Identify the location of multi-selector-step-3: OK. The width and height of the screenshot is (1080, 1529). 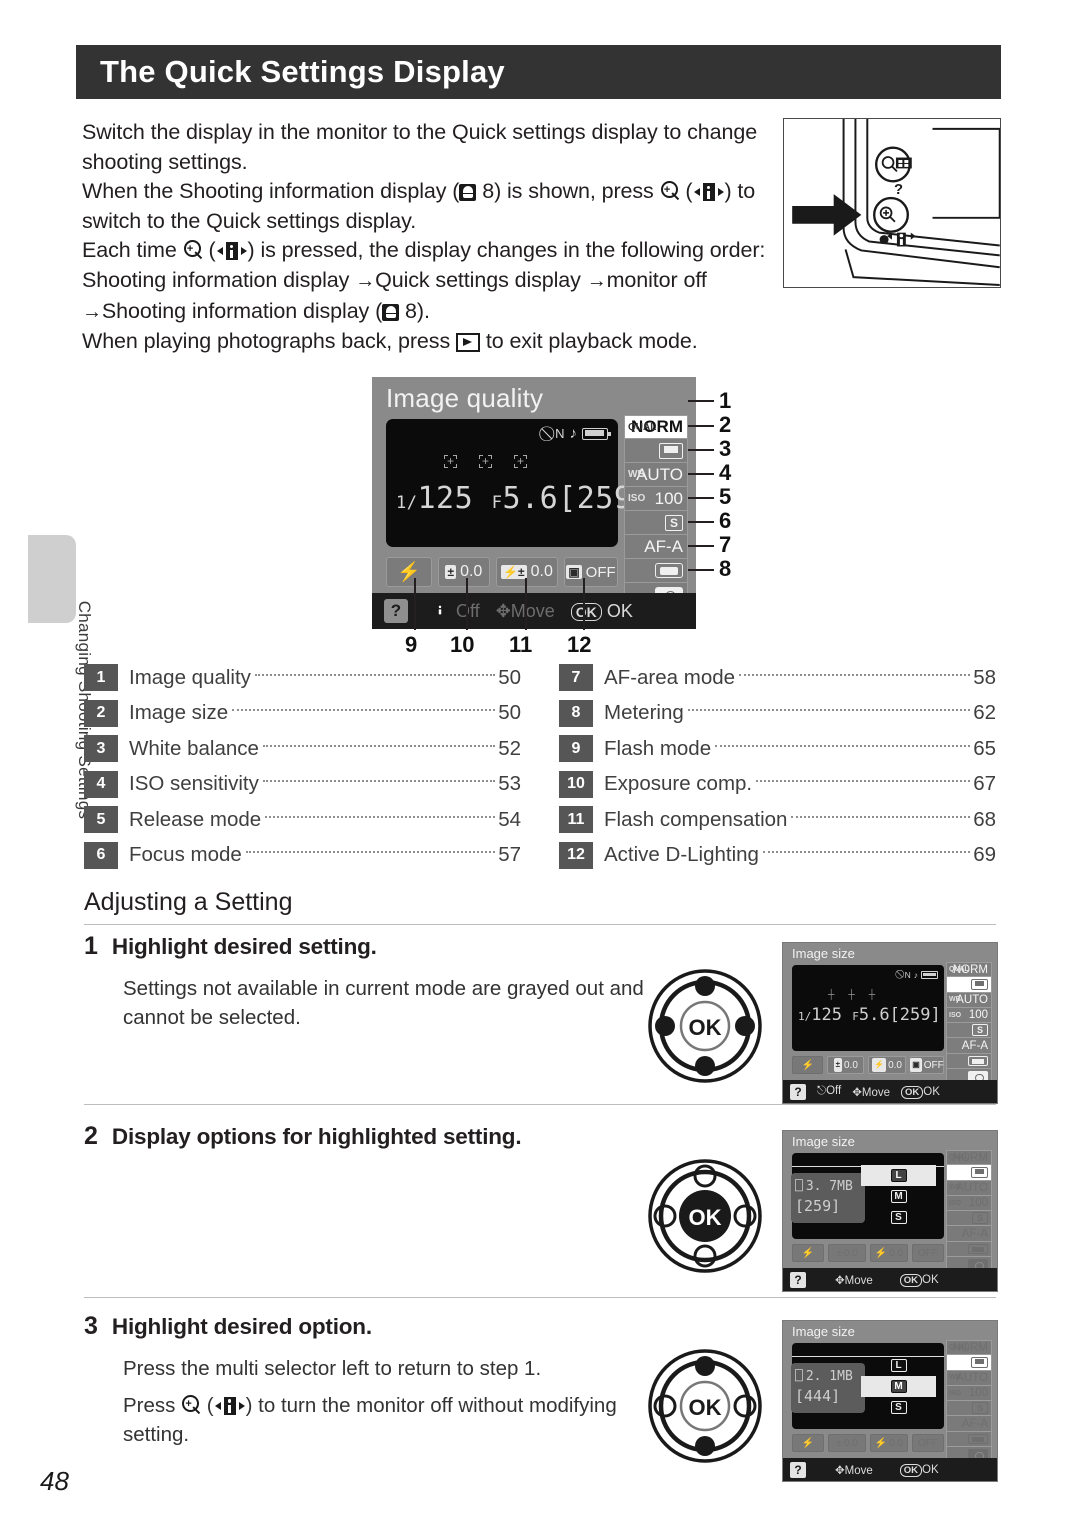
(705, 1406).